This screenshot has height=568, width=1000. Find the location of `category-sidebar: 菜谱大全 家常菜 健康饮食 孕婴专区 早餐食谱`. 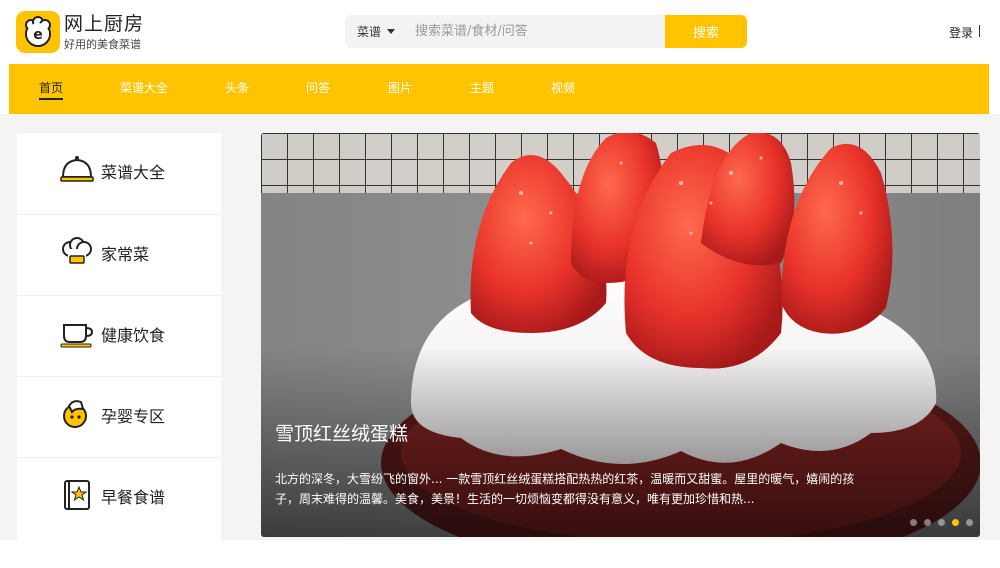

category-sidebar: 菜谱大全 家常菜 健康饮食 孕婴专区 早餐食谱 is located at coordinates (119, 336).